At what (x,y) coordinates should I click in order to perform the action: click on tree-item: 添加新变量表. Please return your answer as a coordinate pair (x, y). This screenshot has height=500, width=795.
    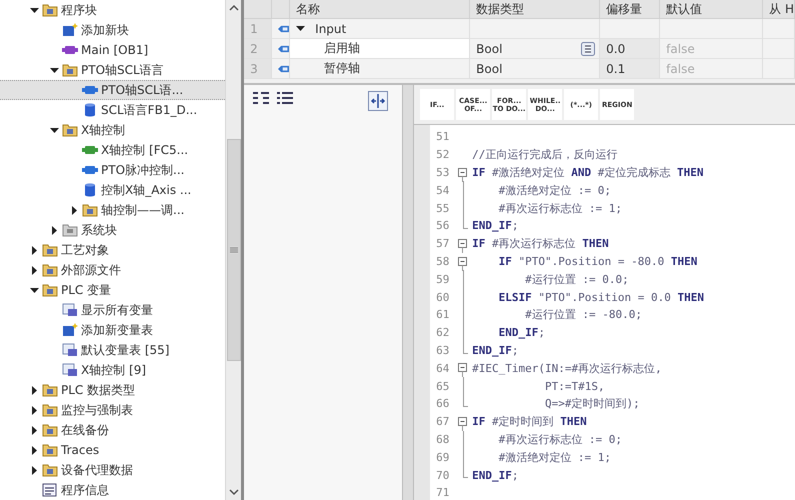
    Looking at the image, I should click on (113, 330).